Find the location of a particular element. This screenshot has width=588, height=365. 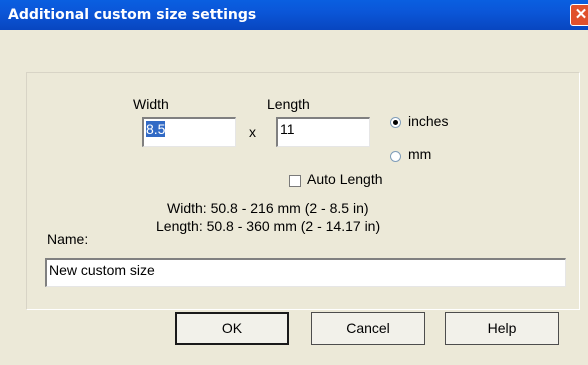

length-label: Length is located at coordinates (288, 104).